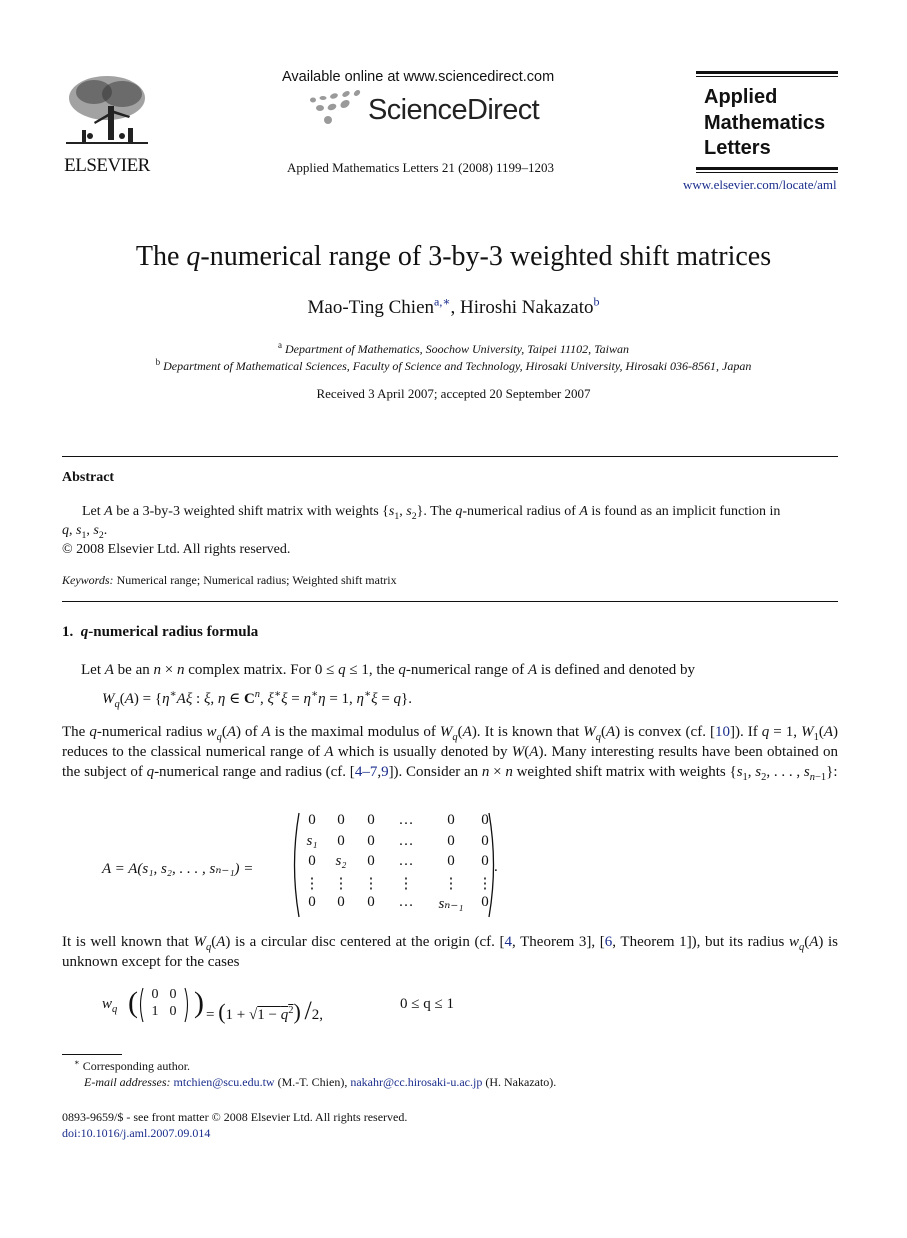 The width and height of the screenshot is (907, 1238). What do you see at coordinates (737, 148) in the screenshot?
I see `journal-title-line: Letters` at bounding box center [737, 148].